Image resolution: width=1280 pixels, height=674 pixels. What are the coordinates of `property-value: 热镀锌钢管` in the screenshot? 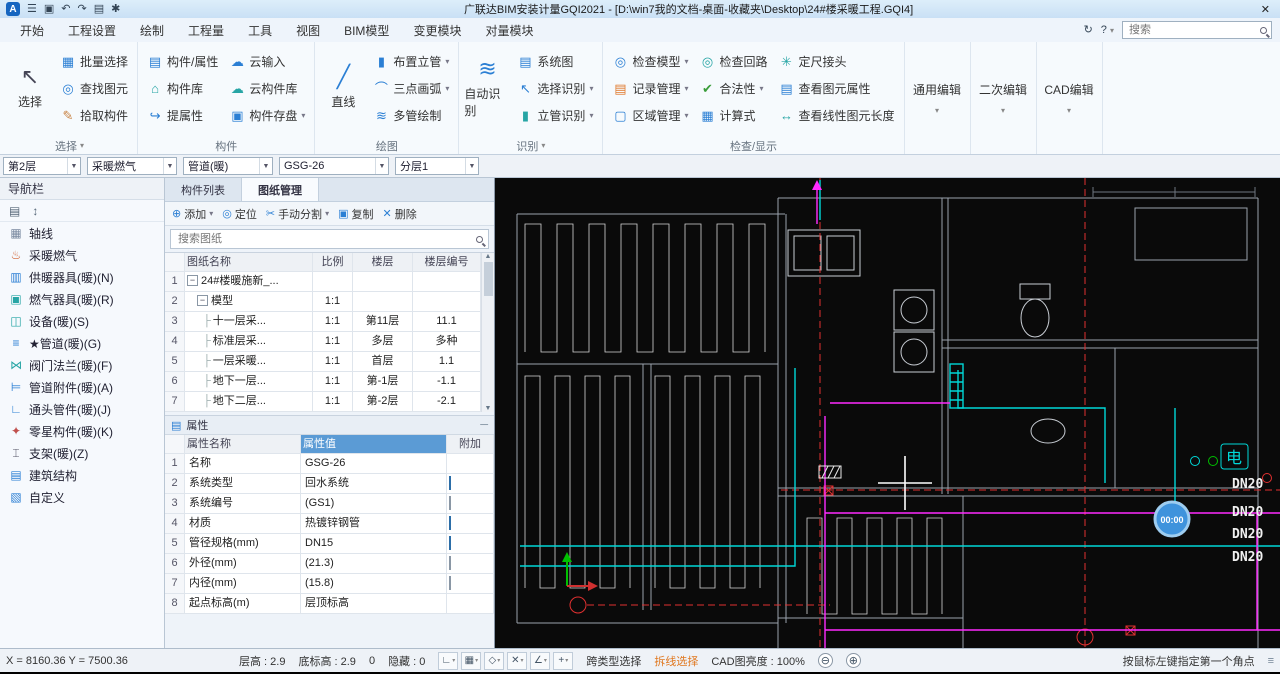 It's located at (373, 523).